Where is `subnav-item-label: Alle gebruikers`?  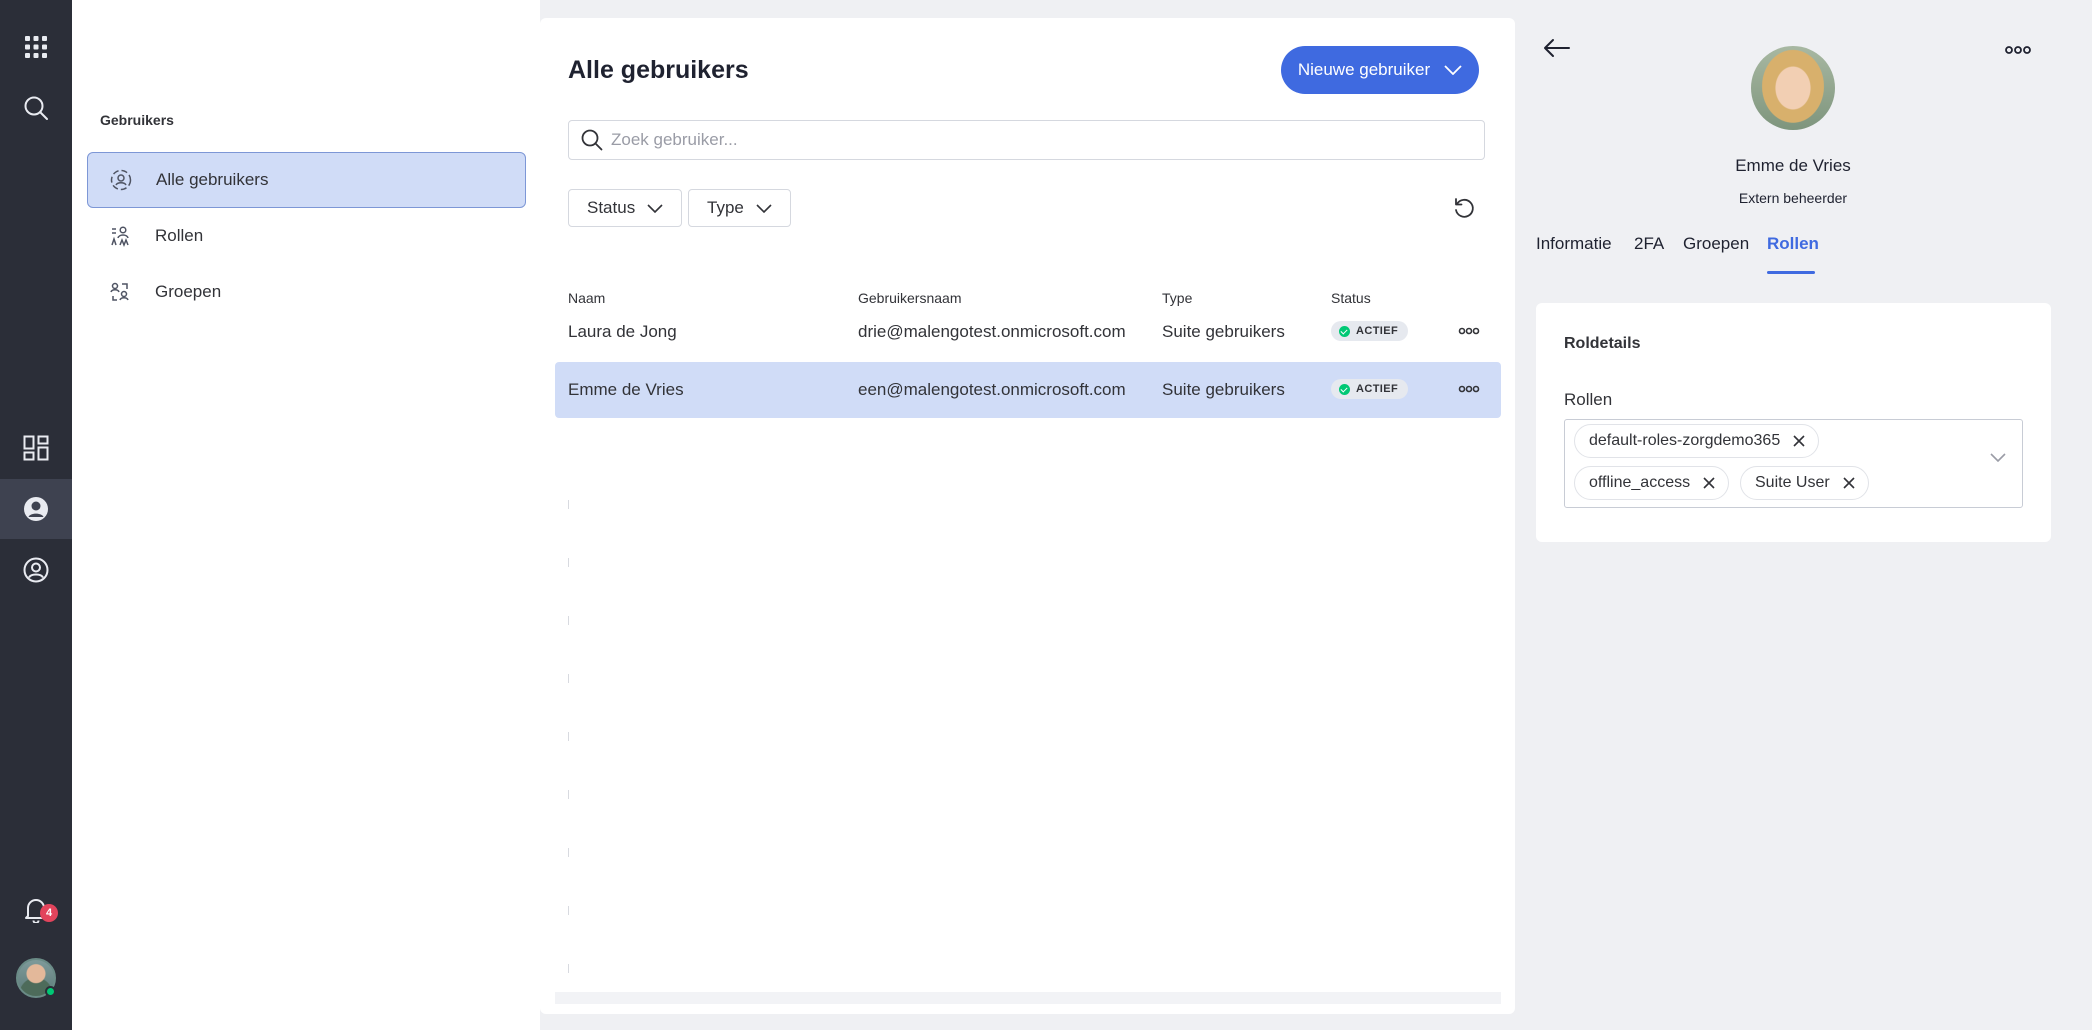
subnav-item-label: Alle gebruikers is located at coordinates (212, 179).